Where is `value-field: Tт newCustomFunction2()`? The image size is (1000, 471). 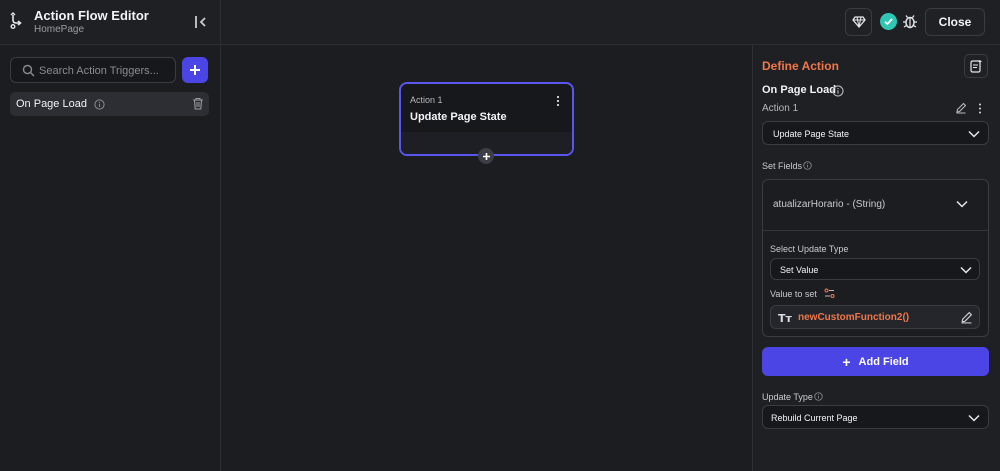 value-field: Tт newCustomFunction2() is located at coordinates (875, 317).